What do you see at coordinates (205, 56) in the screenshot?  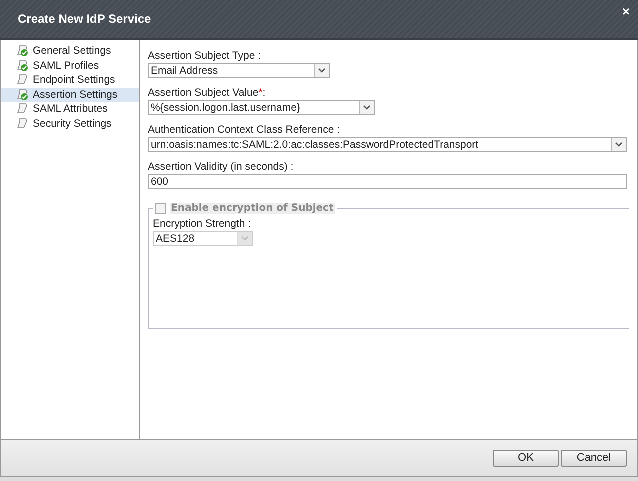 I see `field-label: Assertion Subject Type :` at bounding box center [205, 56].